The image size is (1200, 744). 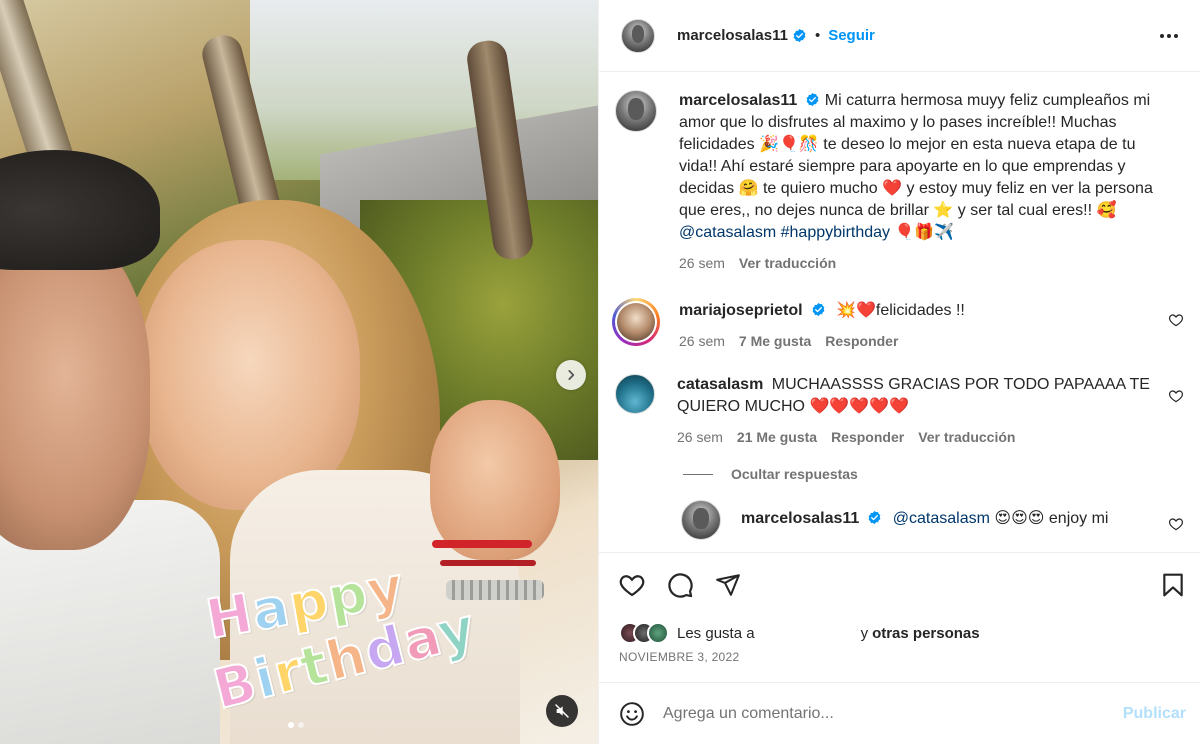 I want to click on carousel-indicator, so click(x=296, y=725).